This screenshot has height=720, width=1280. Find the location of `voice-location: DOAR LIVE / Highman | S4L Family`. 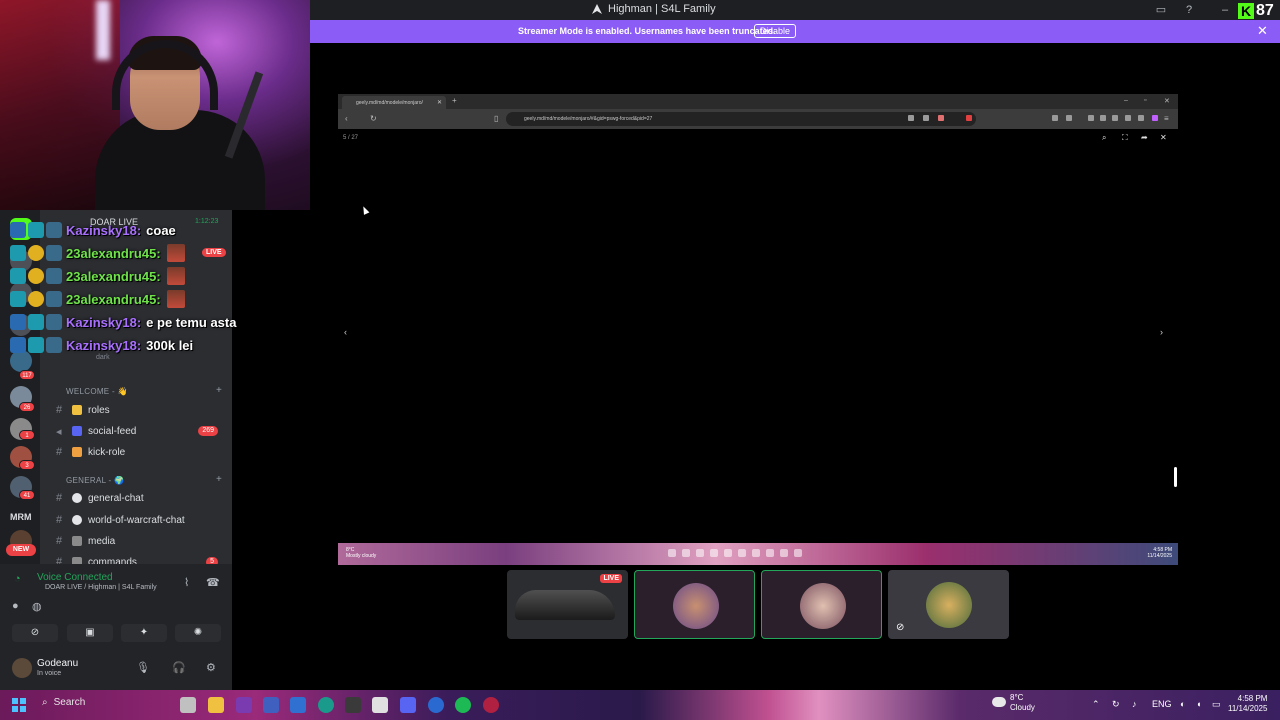

voice-location: DOAR LIVE / Highman | S4L Family is located at coordinates (101, 587).